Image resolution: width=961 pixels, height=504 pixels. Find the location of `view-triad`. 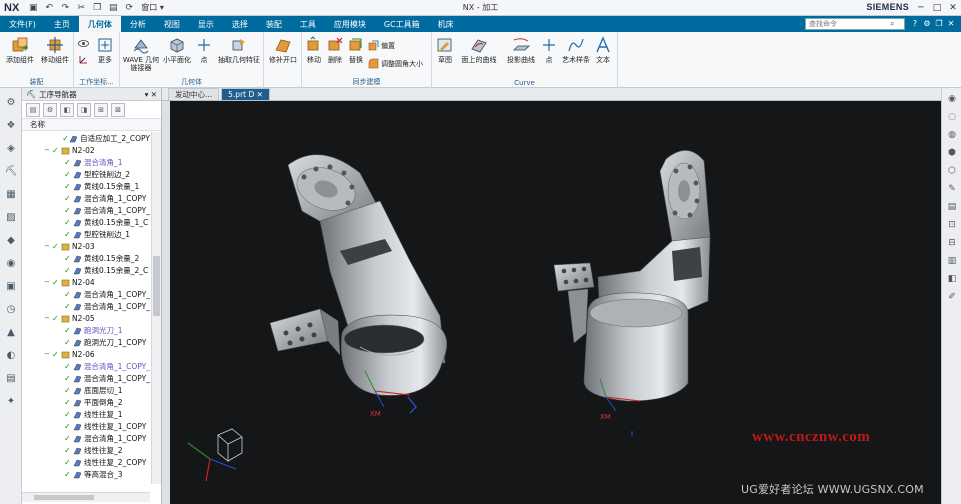

view-triad is located at coordinates (215, 455).